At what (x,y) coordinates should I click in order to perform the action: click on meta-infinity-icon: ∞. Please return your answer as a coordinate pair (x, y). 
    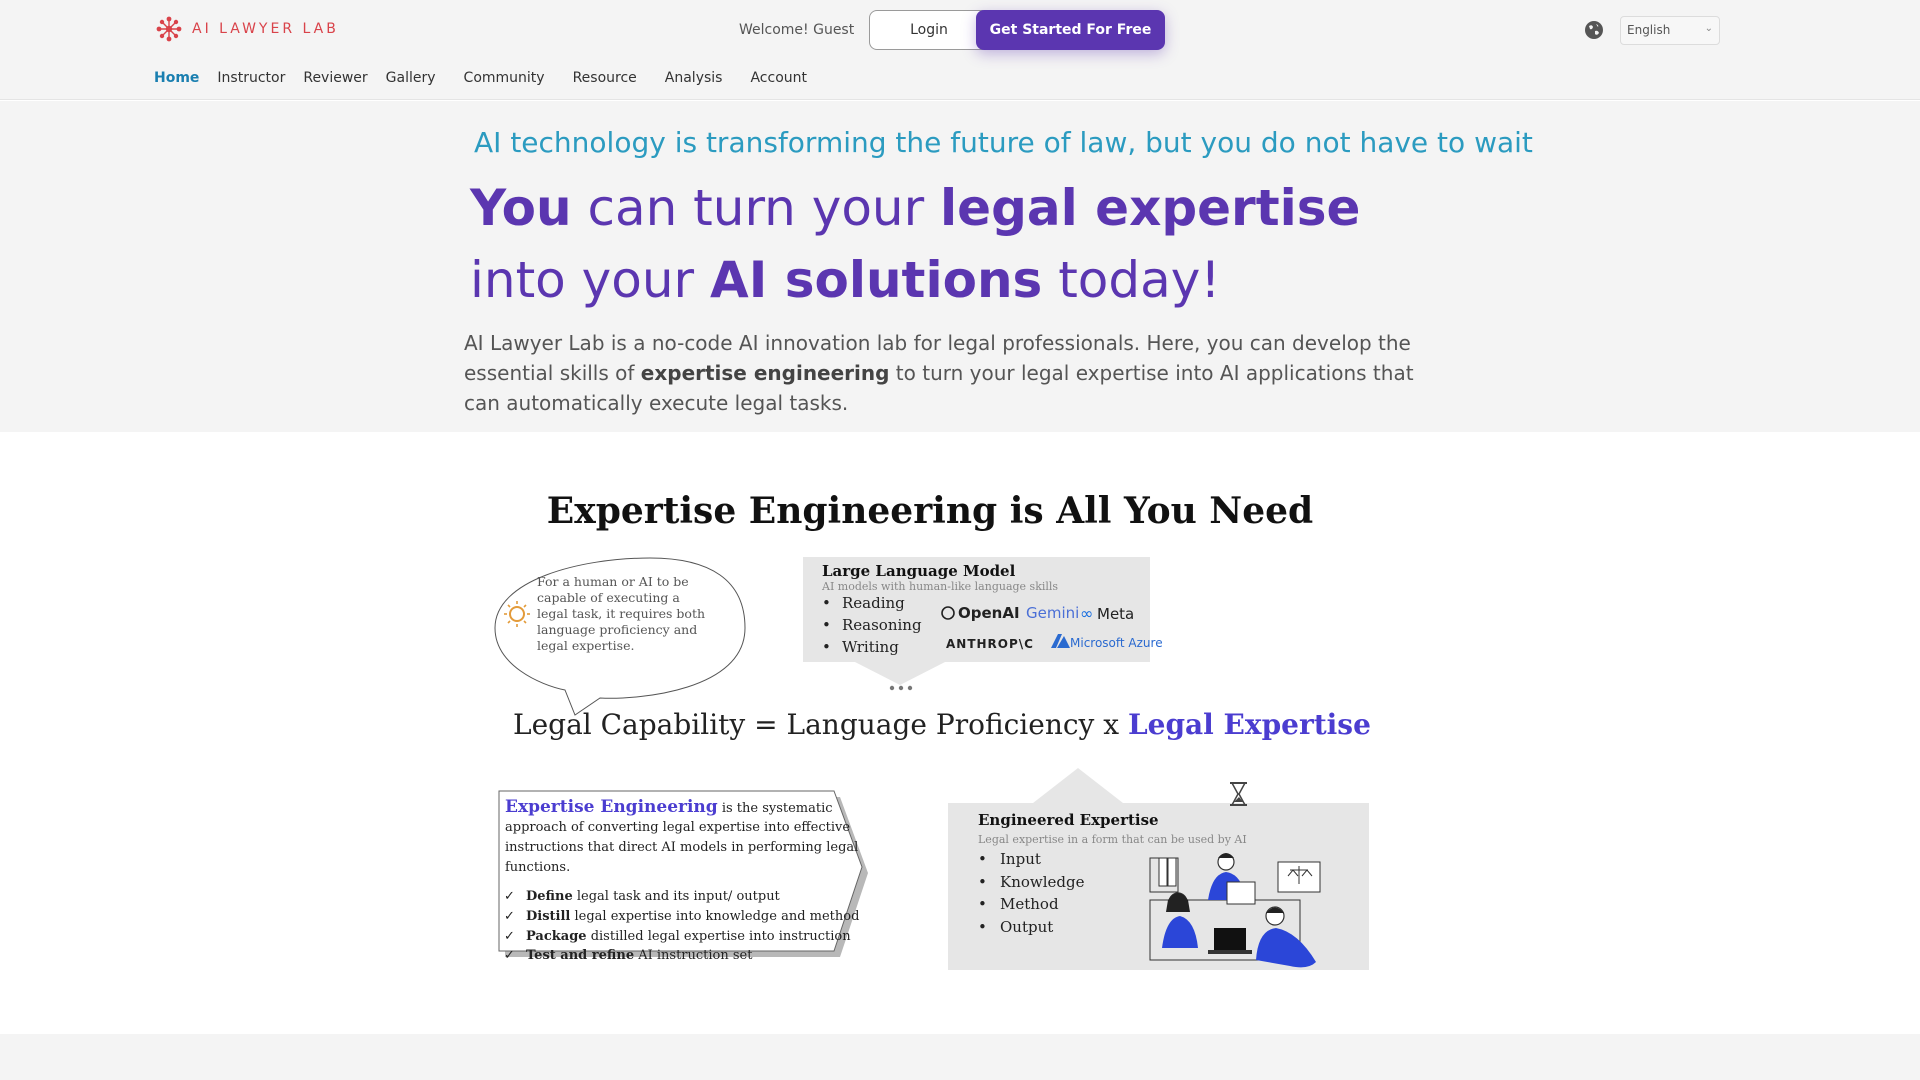
    Looking at the image, I should click on (1086, 613).